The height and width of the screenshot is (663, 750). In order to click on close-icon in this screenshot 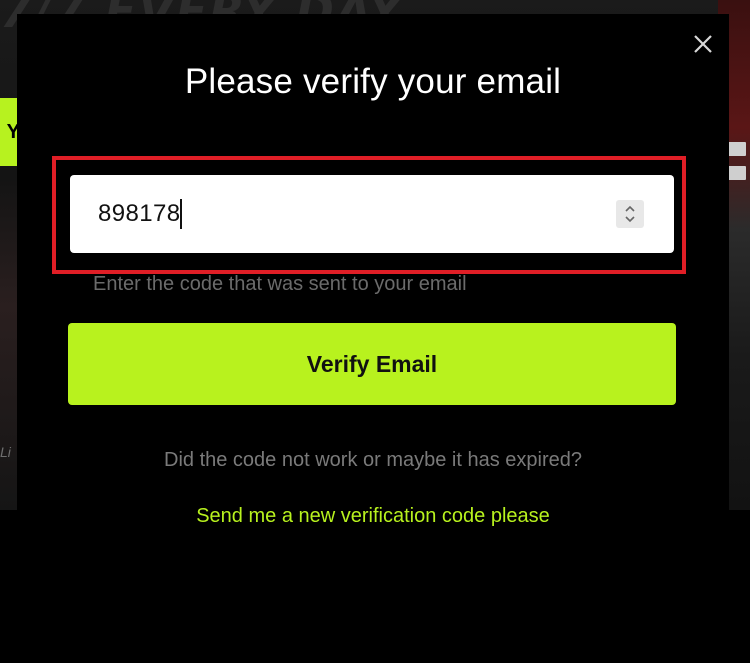, I will do `click(703, 44)`.